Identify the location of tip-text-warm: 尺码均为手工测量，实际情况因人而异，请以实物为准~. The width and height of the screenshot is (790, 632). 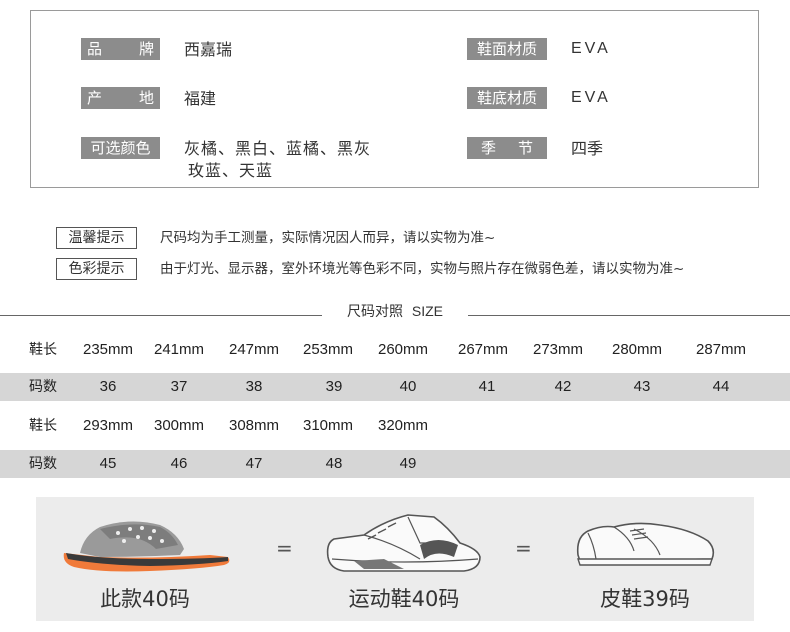
(328, 238).